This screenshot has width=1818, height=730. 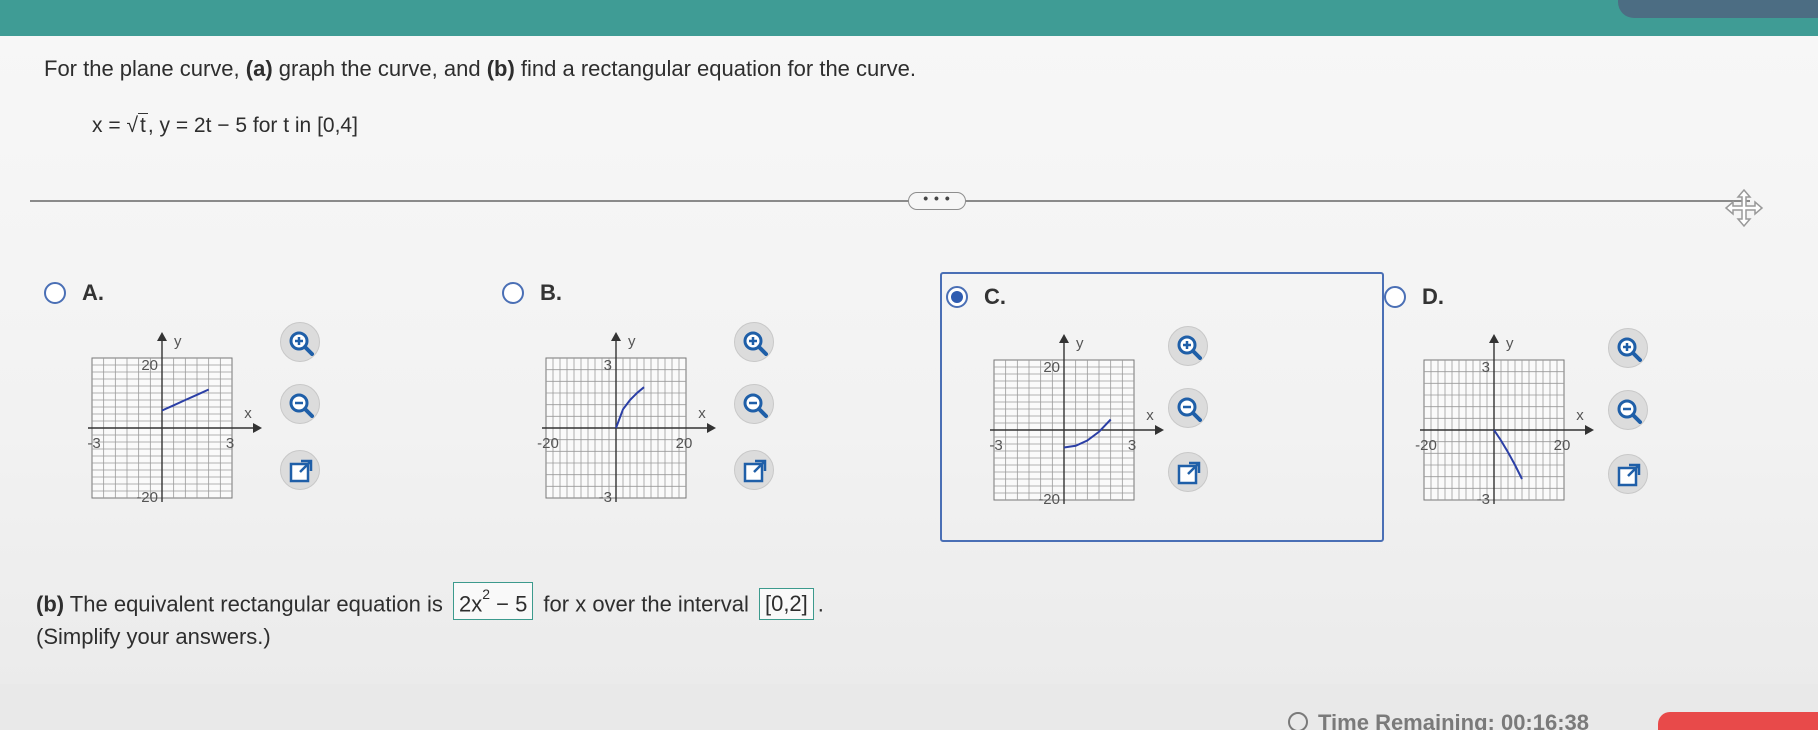 What do you see at coordinates (1051, 367) in the screenshot?
I see `y-top-tick: 20` at bounding box center [1051, 367].